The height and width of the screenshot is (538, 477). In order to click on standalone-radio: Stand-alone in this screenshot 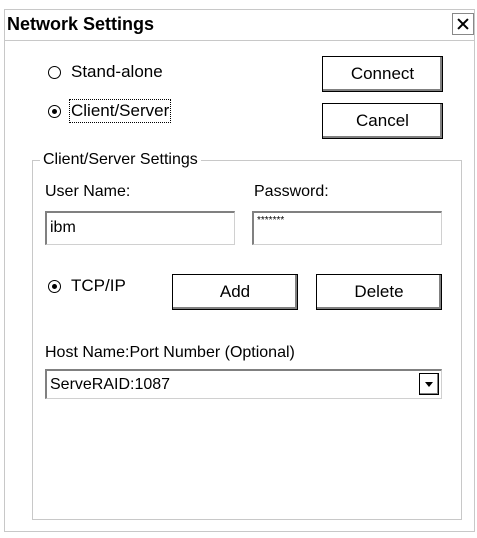, I will do `click(105, 72)`.